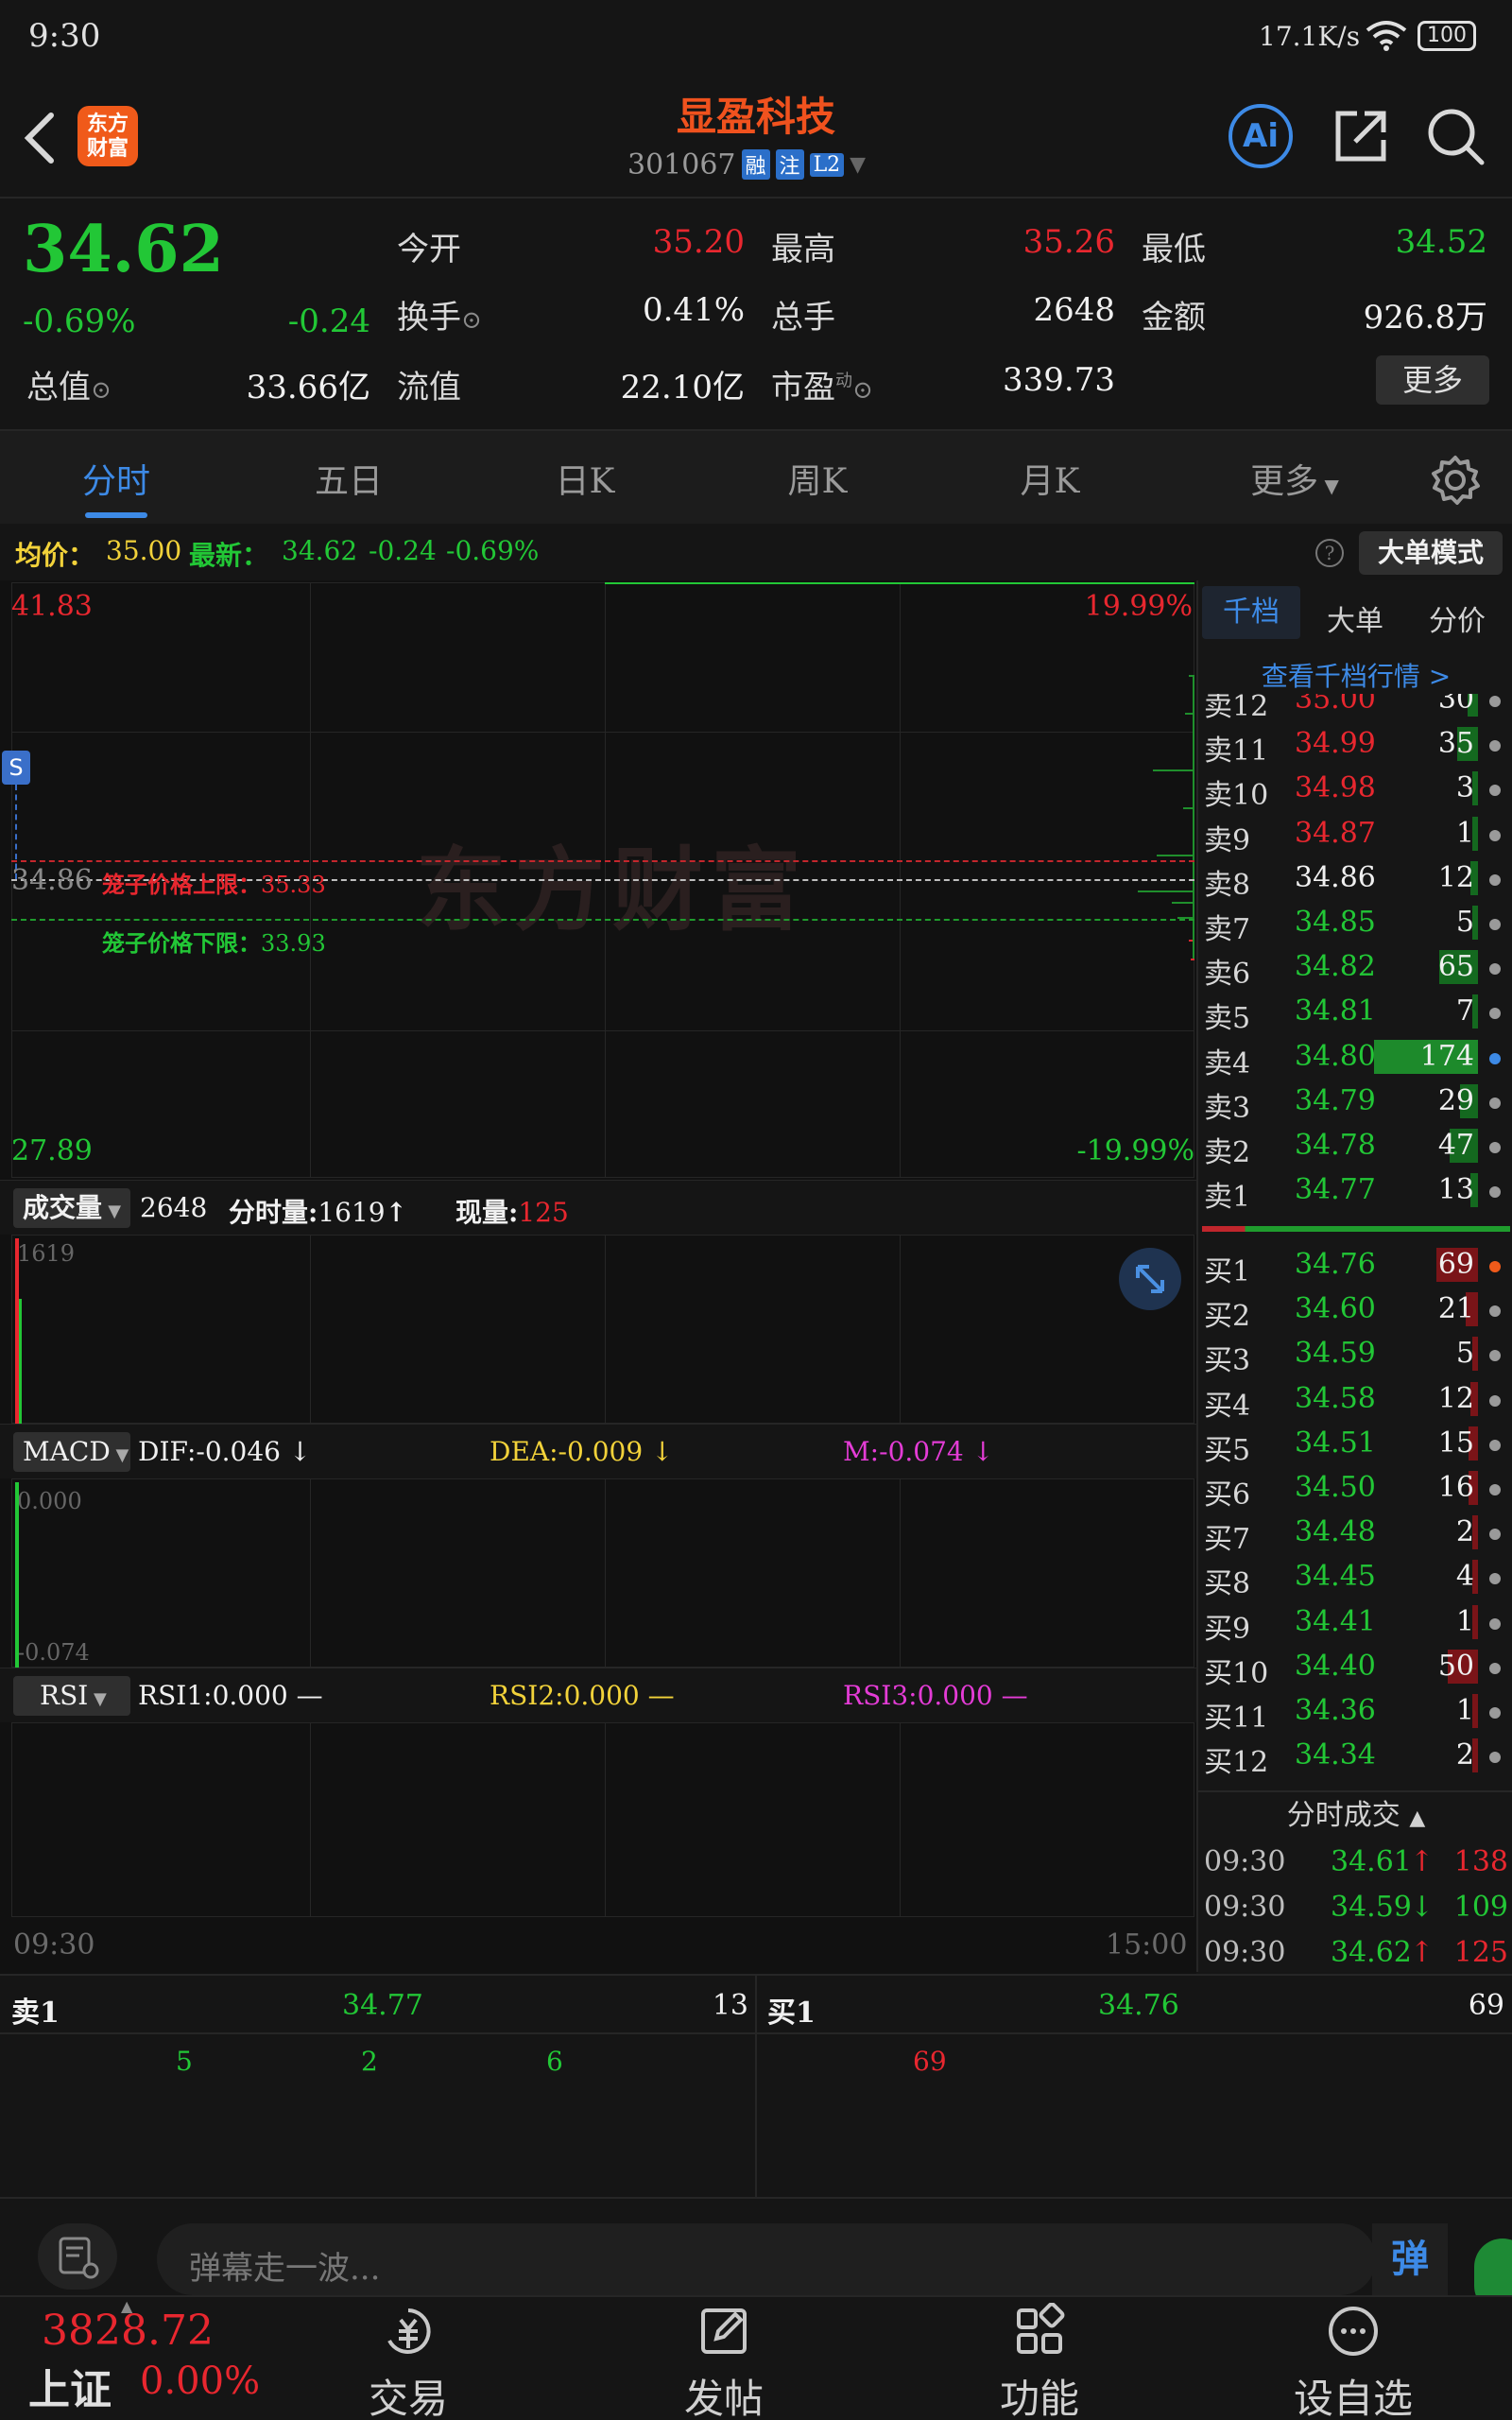 Image resolution: width=1512 pixels, height=2420 pixels. I want to click on share-icon, so click(1361, 136).